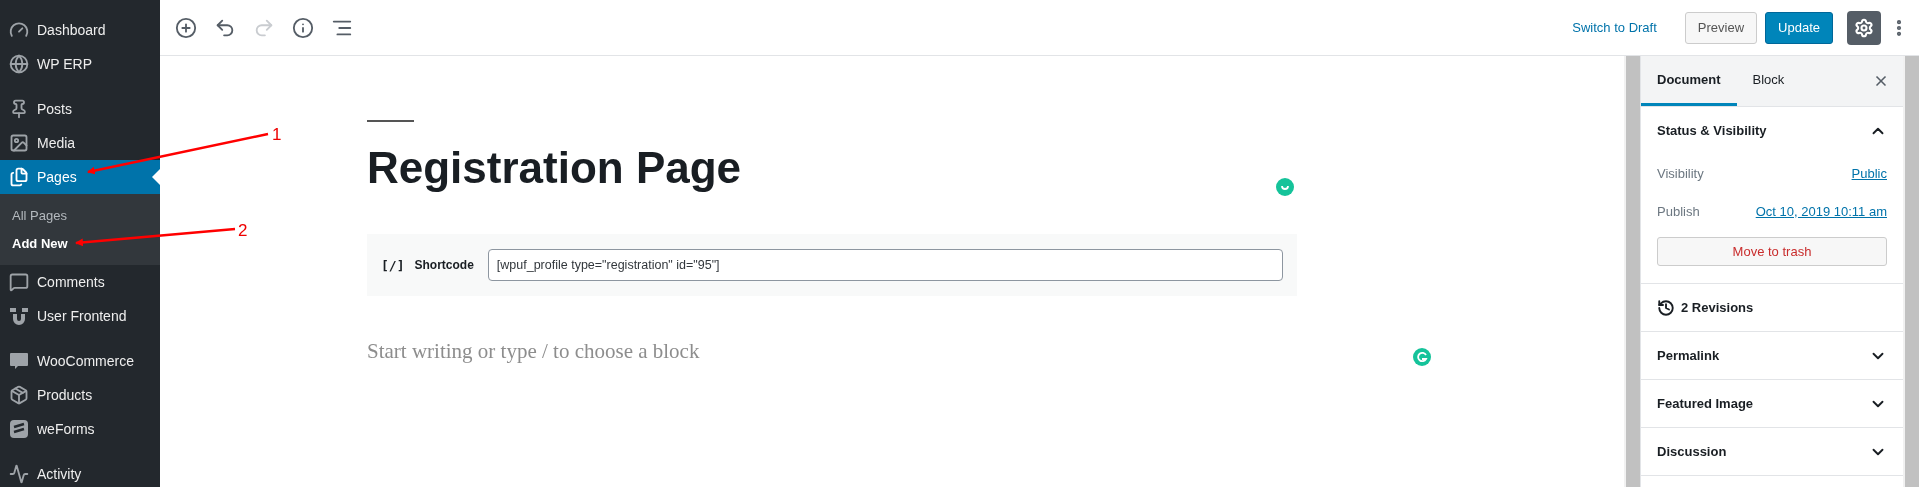  Describe the element at coordinates (80, 361) in the screenshot. I see `sidebar-item: WooCommerce` at that location.